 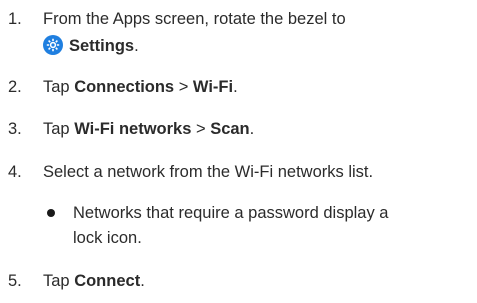 What do you see at coordinates (15, 129) in the screenshot?
I see `step-number: 3.` at bounding box center [15, 129].